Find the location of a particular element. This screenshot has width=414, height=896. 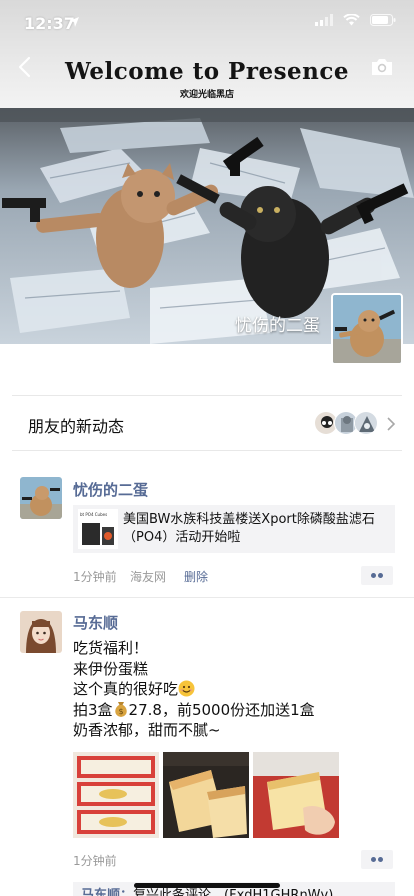

post-text-line-with-emoji: 这个真的很好吃 is located at coordinates (238, 689).